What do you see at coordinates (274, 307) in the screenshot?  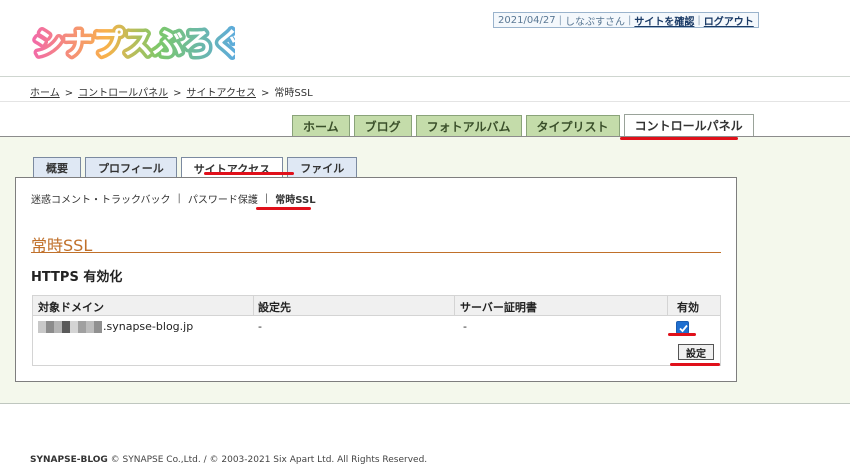 I see `header-target: 設定先` at bounding box center [274, 307].